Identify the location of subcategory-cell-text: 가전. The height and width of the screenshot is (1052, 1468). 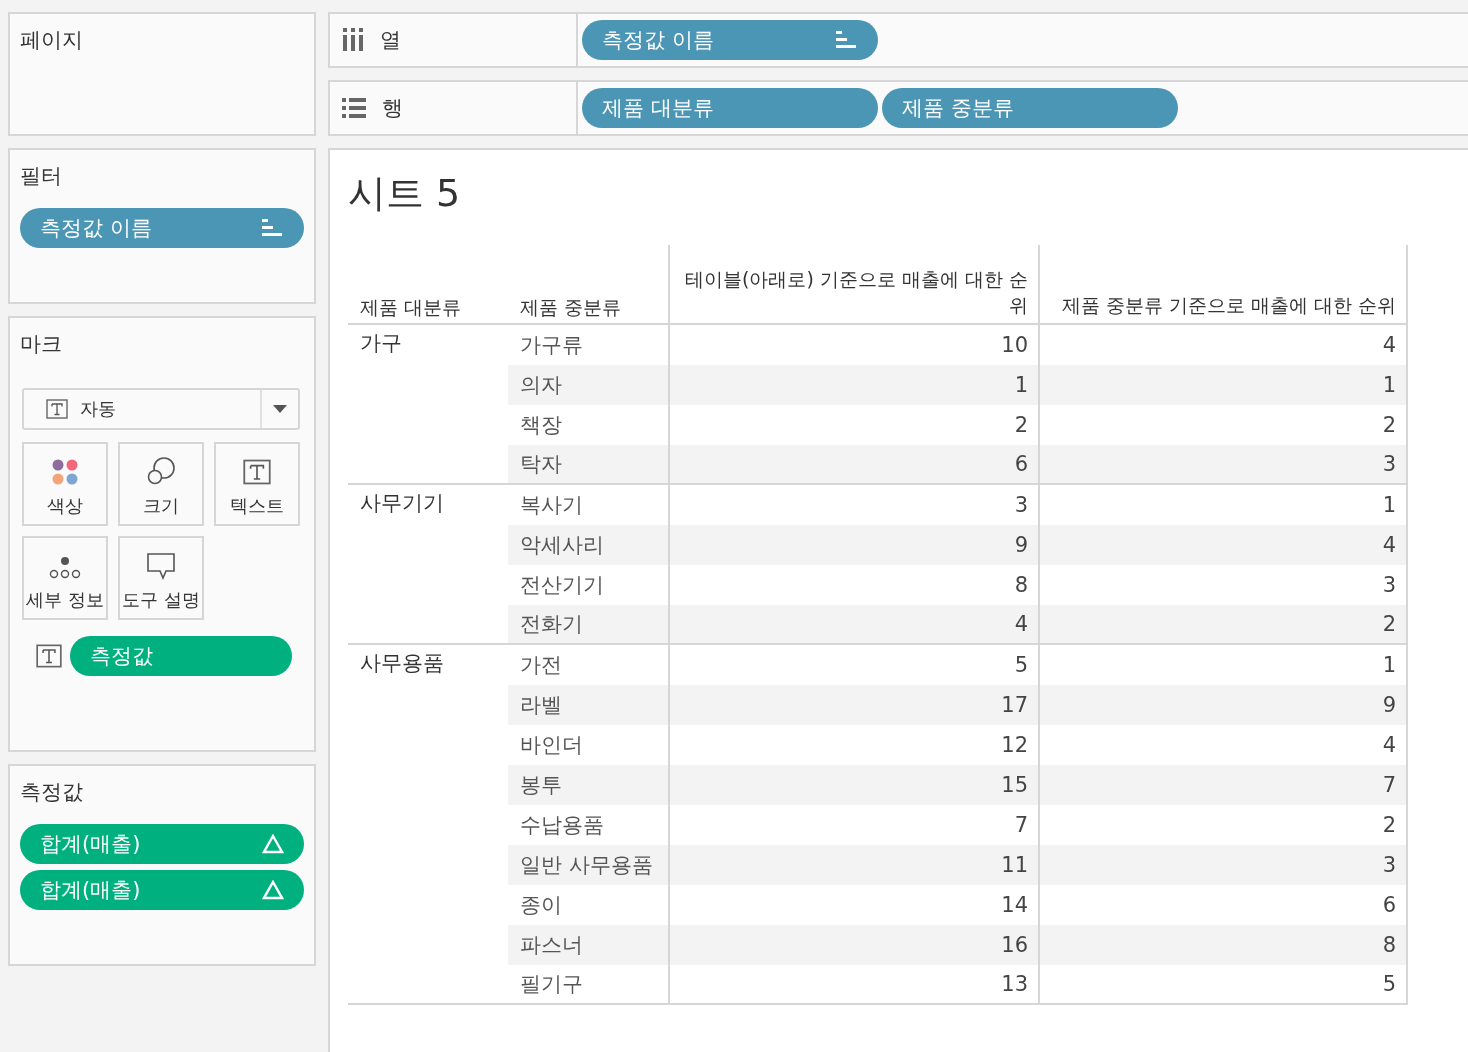
(541, 665).